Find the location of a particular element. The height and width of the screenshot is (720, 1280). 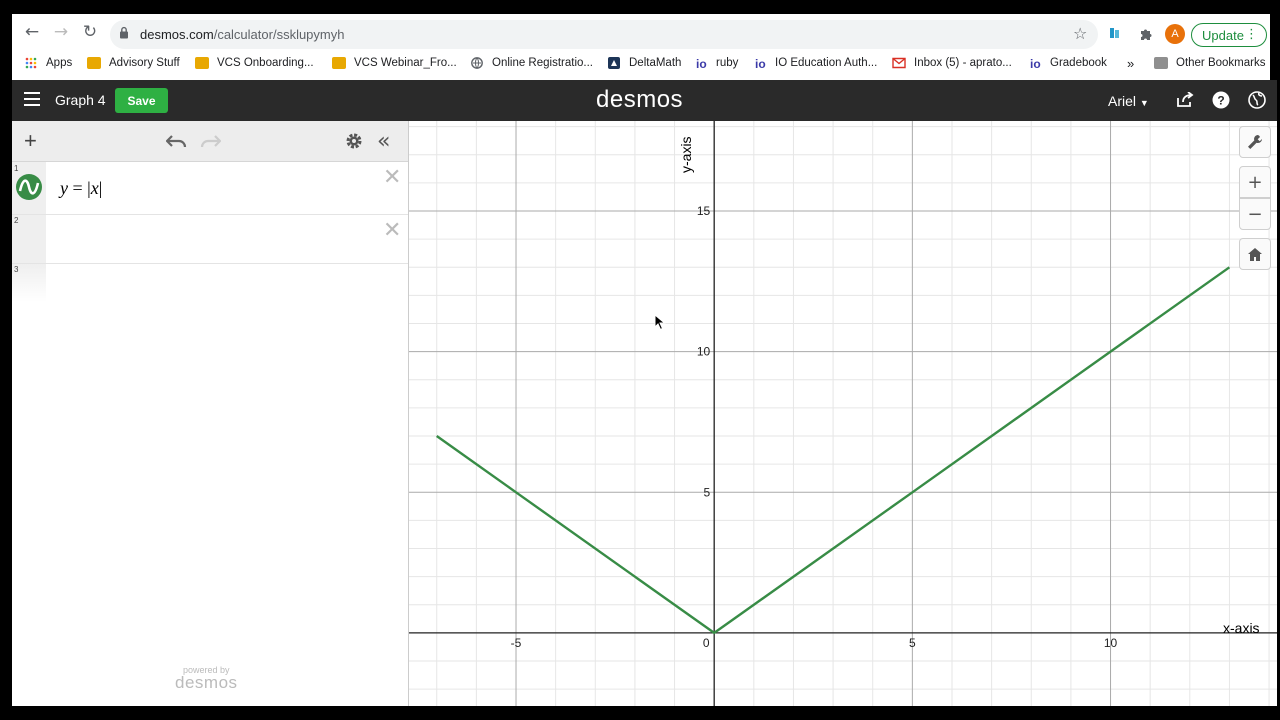

bookmark-gradebook: io Gradebook is located at coordinates (1068, 63).